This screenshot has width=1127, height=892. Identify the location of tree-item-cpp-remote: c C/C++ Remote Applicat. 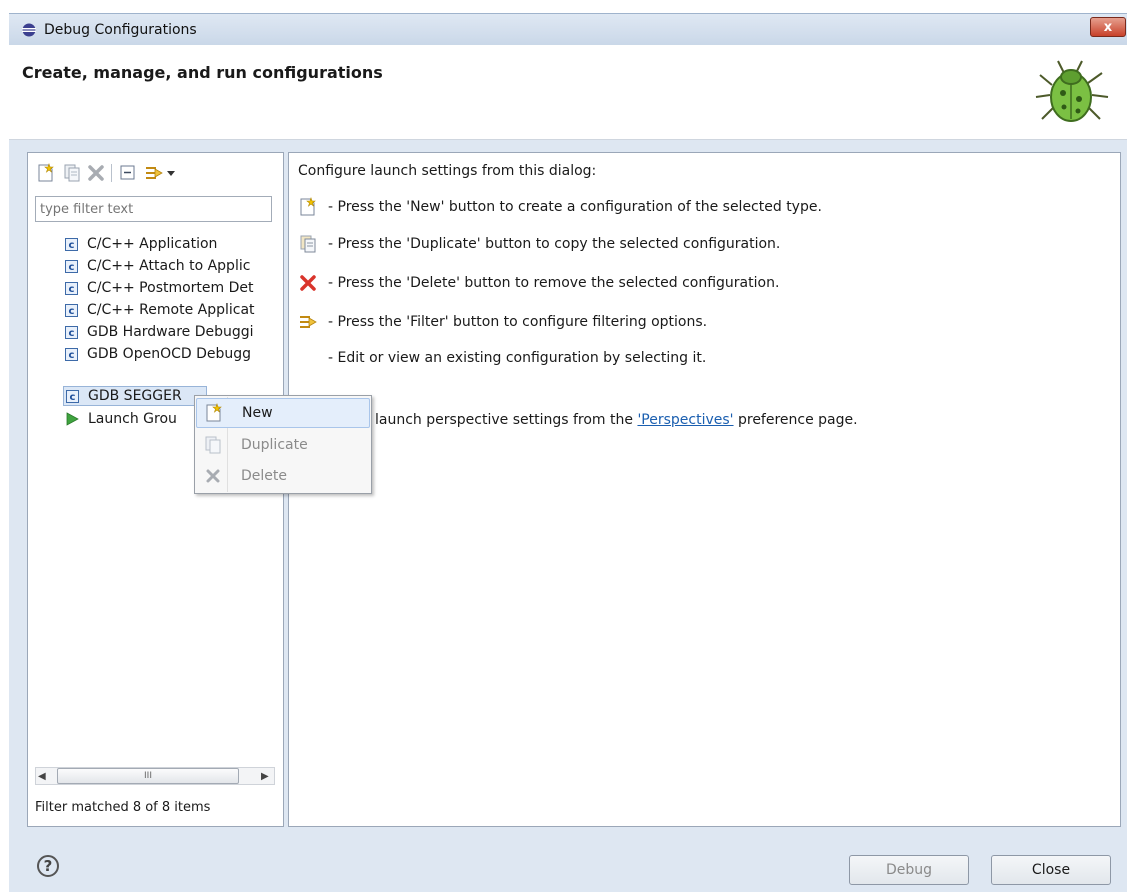
(172, 310).